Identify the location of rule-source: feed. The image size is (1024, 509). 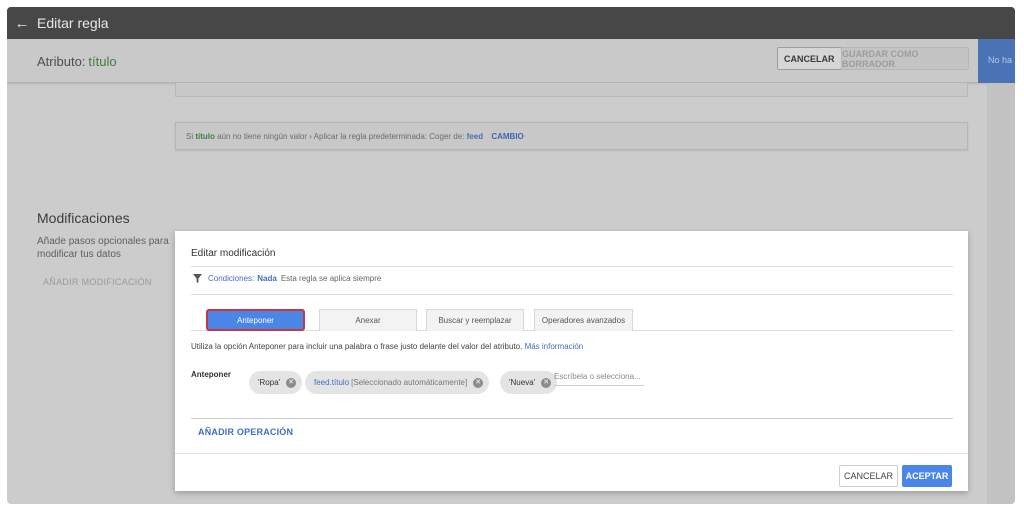
(475, 136).